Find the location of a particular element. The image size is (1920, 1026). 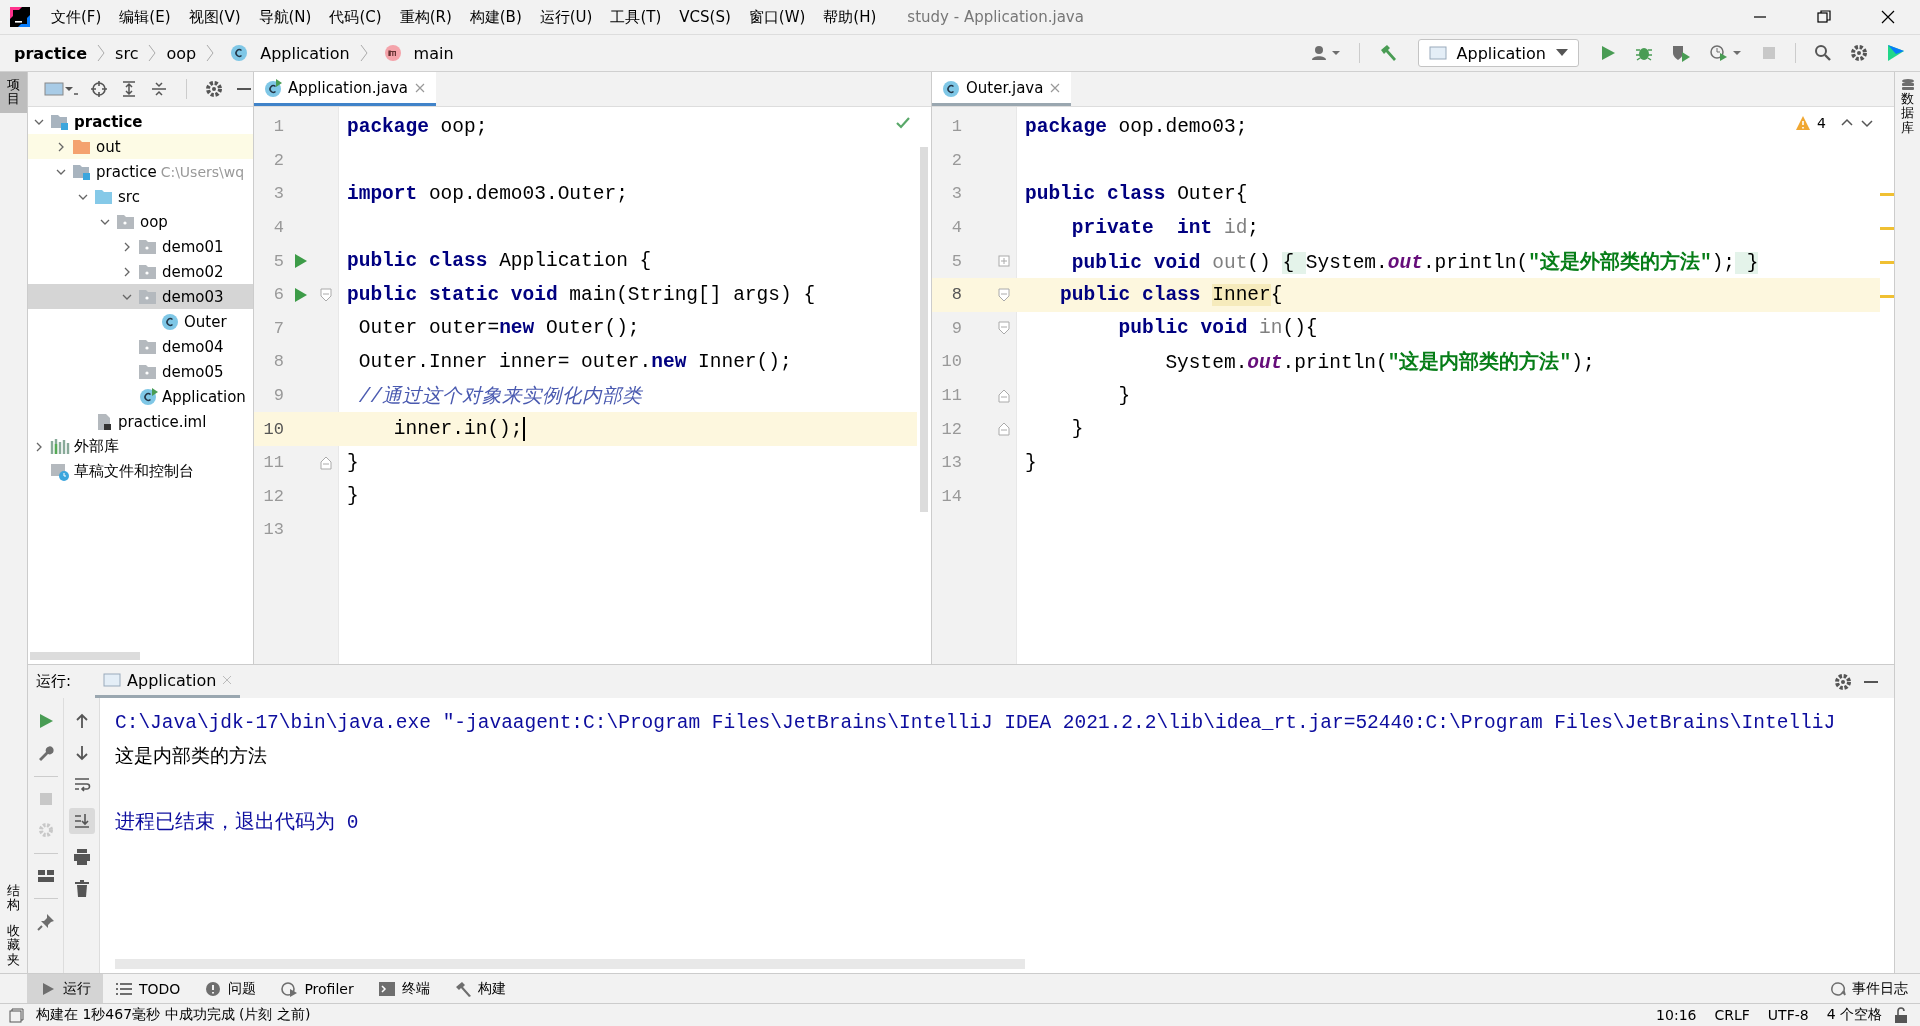

menu-item: 文件(F) is located at coordinates (76, 17).